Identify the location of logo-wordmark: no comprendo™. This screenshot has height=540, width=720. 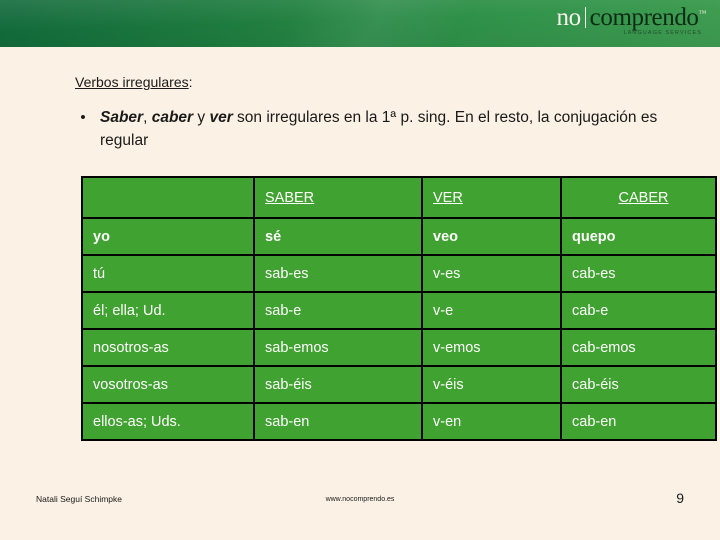
(631, 17).